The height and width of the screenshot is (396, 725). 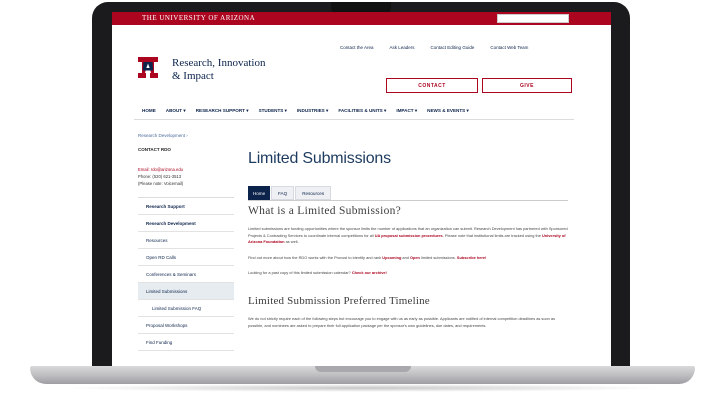 I want to click on laptop-base, so click(x=362, y=375).